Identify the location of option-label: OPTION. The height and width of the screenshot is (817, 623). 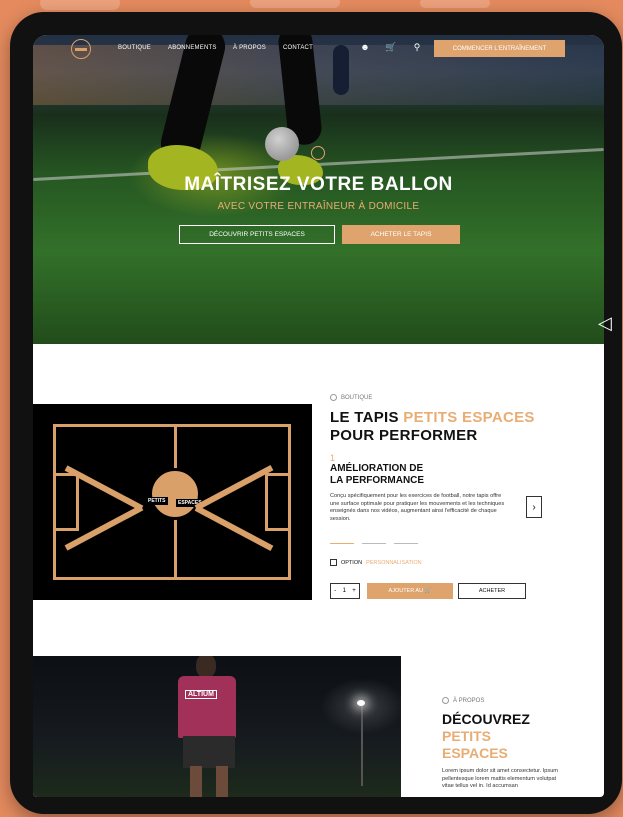
(352, 562).